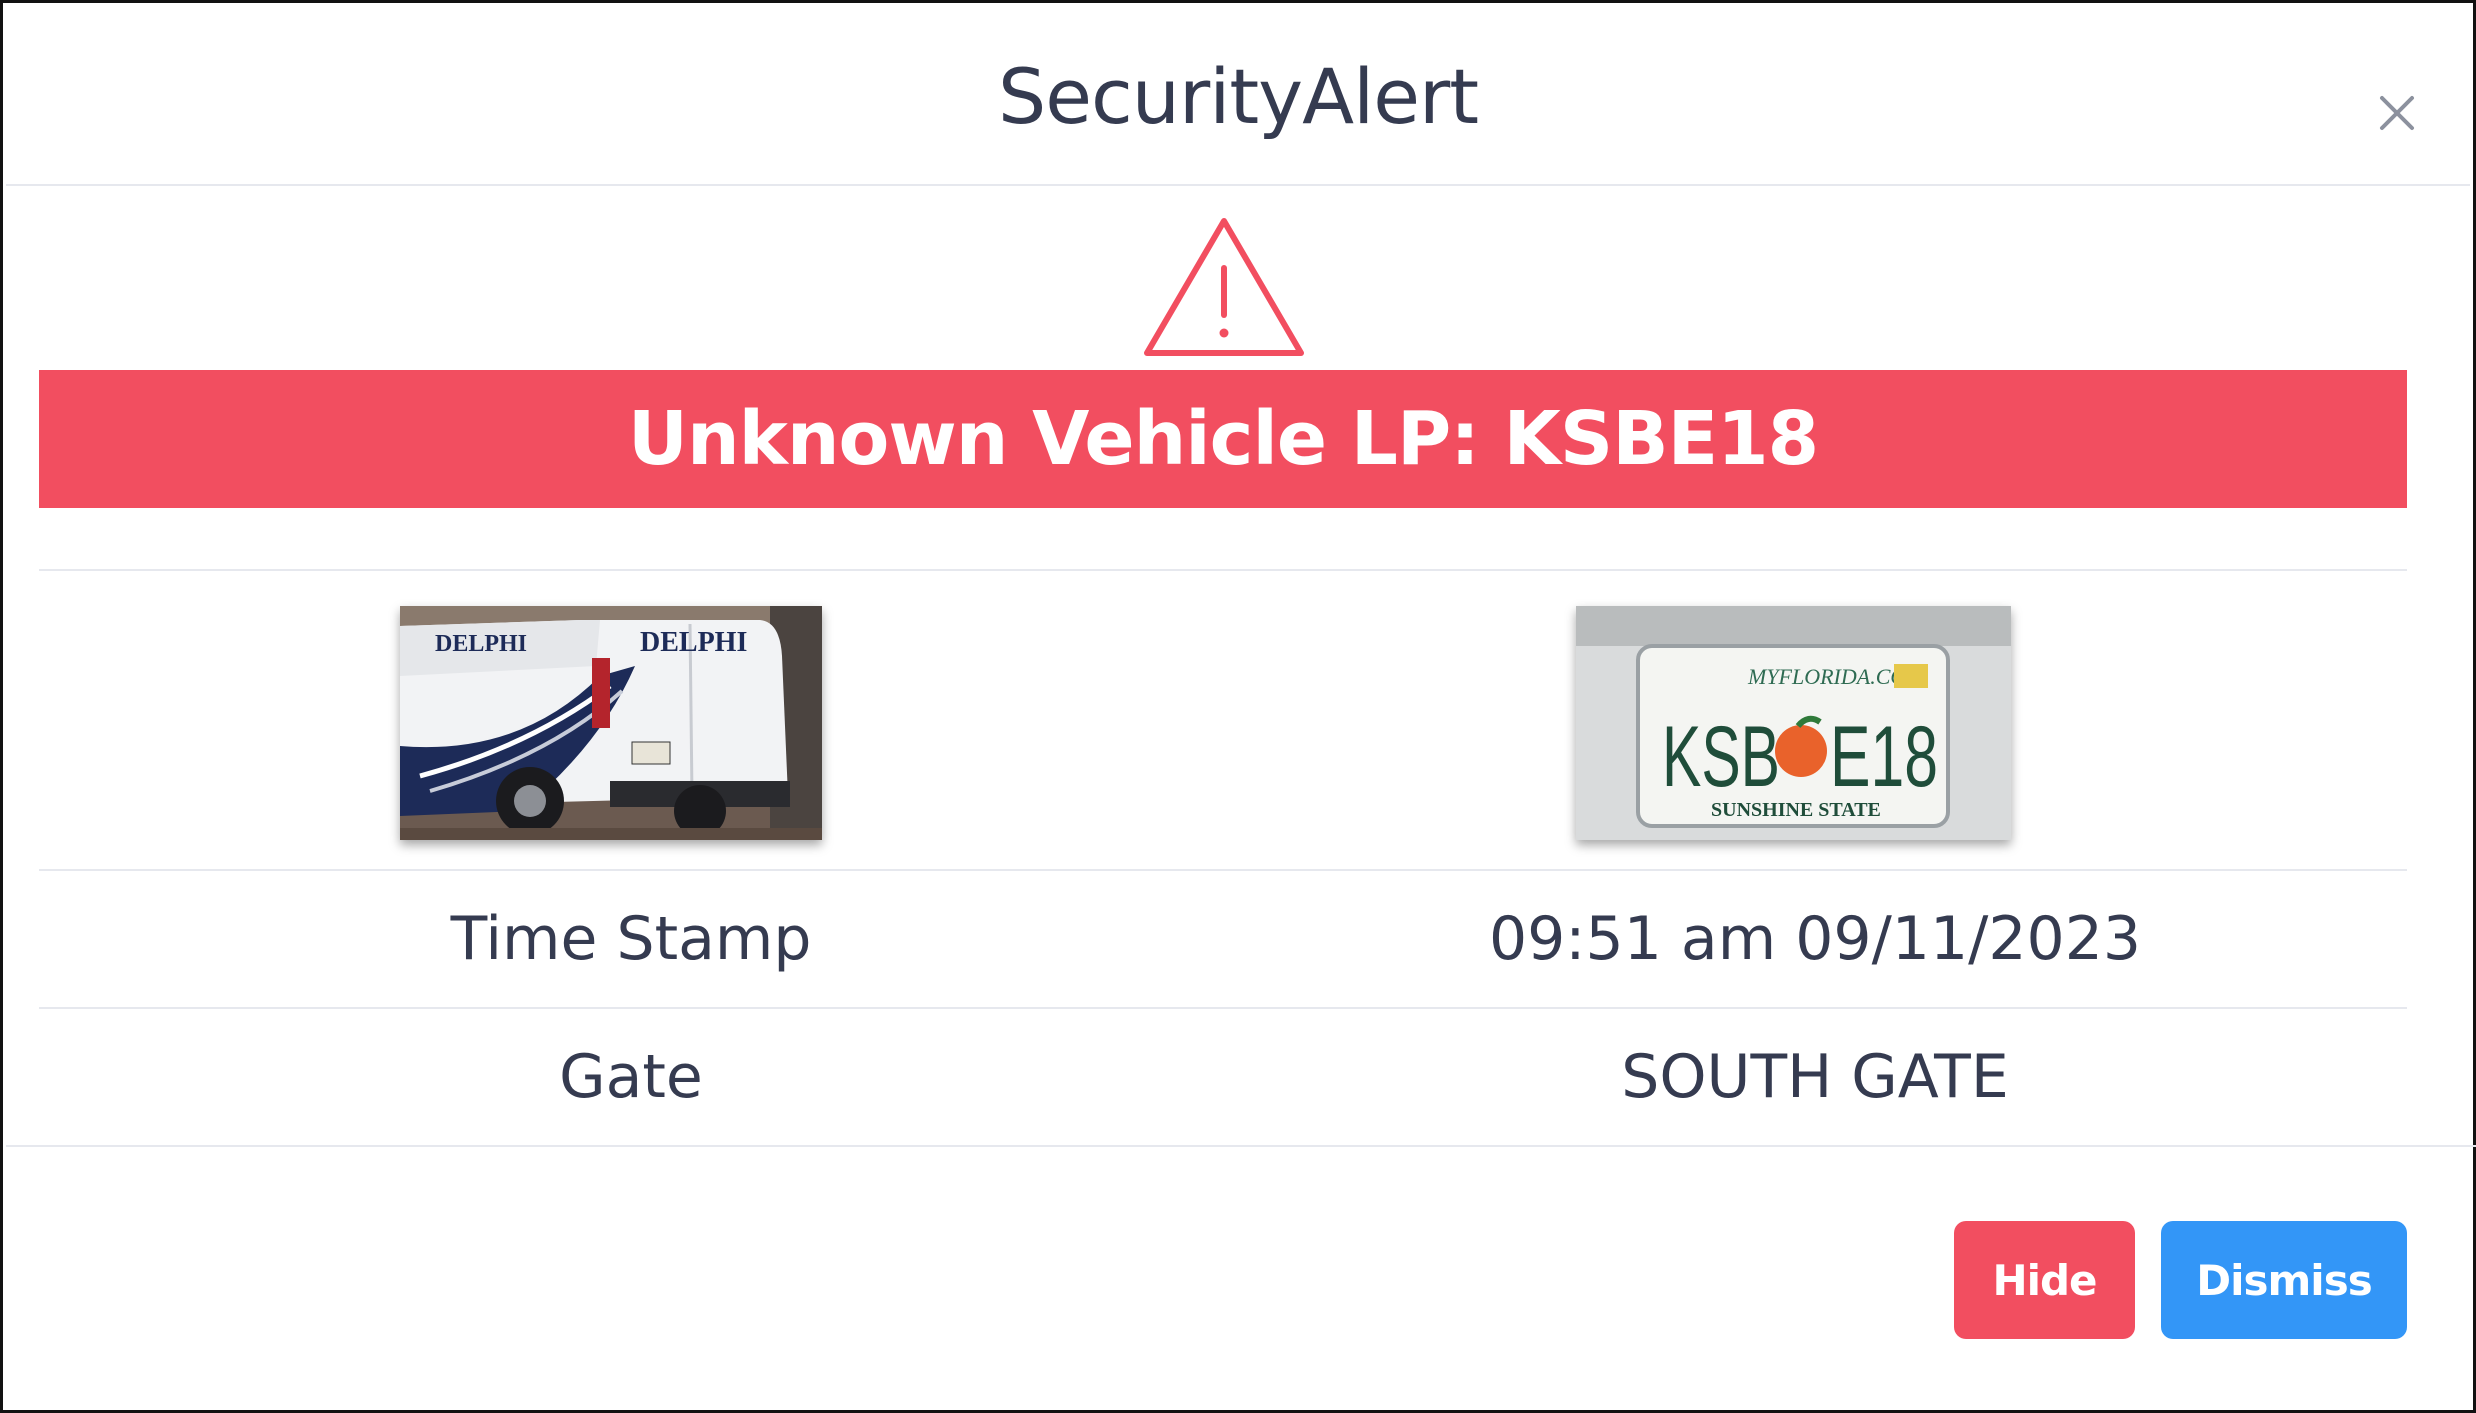 The width and height of the screenshot is (2476, 1413). Describe the element at coordinates (1884, 757) in the screenshot. I see `plate-right-chars: E18` at that location.